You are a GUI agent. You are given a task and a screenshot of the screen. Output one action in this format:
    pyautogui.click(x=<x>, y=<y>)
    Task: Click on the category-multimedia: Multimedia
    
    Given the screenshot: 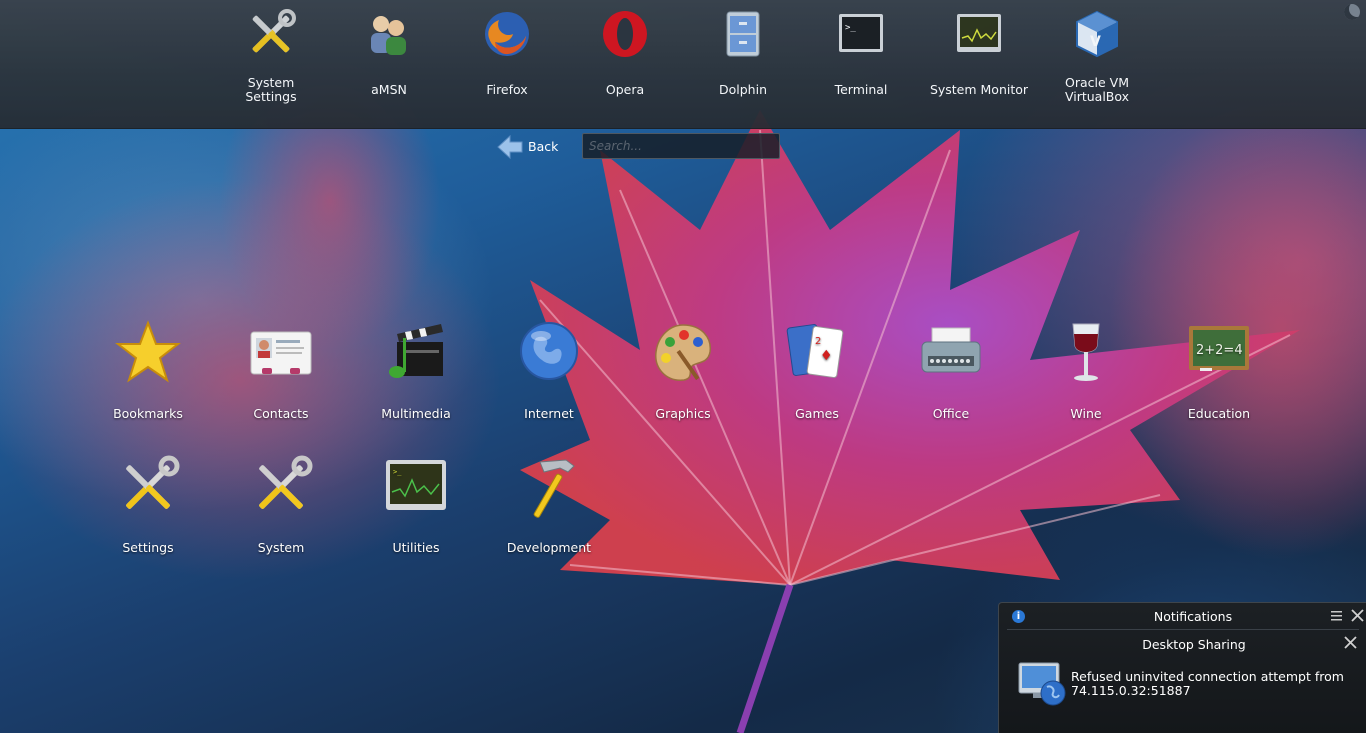 What is the action you would take?
    pyautogui.click(x=416, y=375)
    